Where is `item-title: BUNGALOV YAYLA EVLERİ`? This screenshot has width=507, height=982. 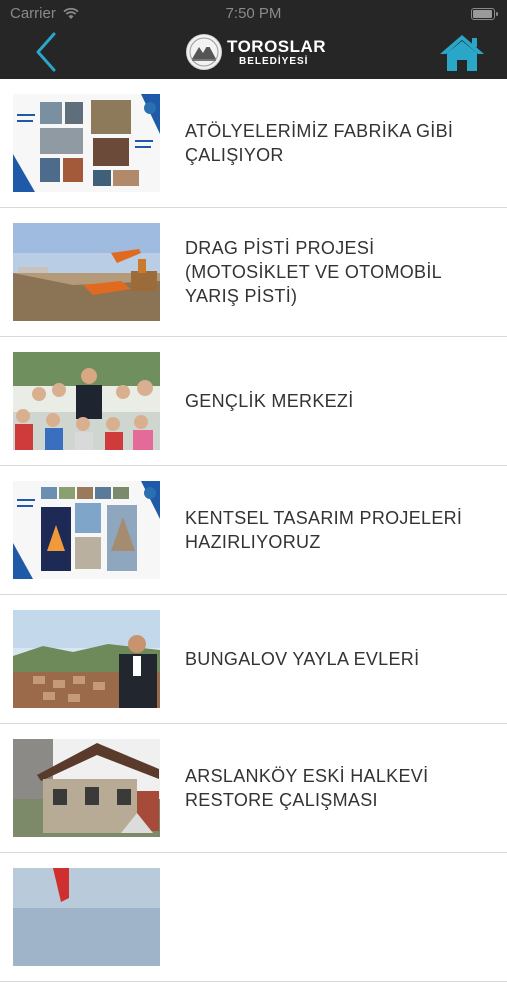
item-title: BUNGALOV YAYLA EVLERİ is located at coordinates (302, 659).